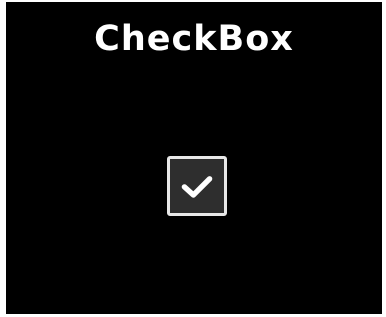 The height and width of the screenshot is (317, 386). I want to click on check-icon, so click(197, 187).